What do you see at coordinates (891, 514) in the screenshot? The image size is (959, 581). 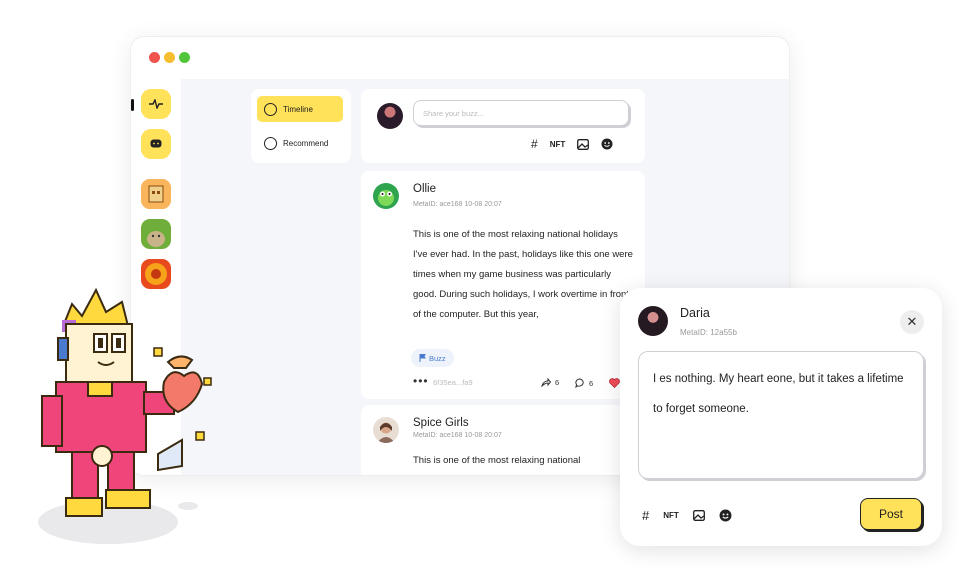 I see `post-button: Post` at bounding box center [891, 514].